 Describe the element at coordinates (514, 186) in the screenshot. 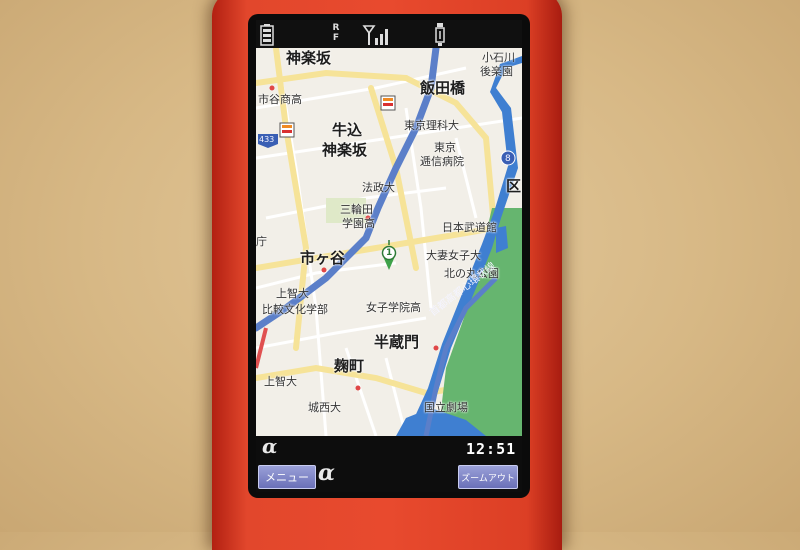

I see `place-label-ku: 区` at that location.